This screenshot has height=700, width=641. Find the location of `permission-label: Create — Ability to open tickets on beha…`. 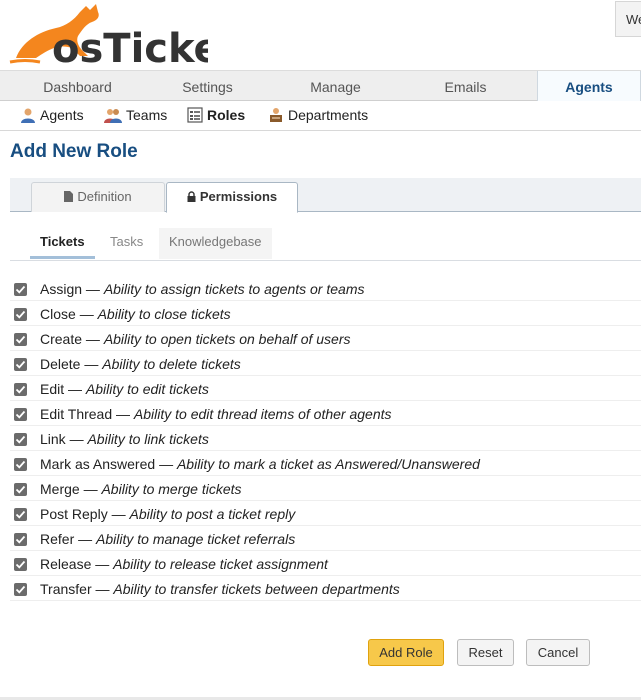

permission-label: Create — Ability to open tickets on beha… is located at coordinates (195, 339).